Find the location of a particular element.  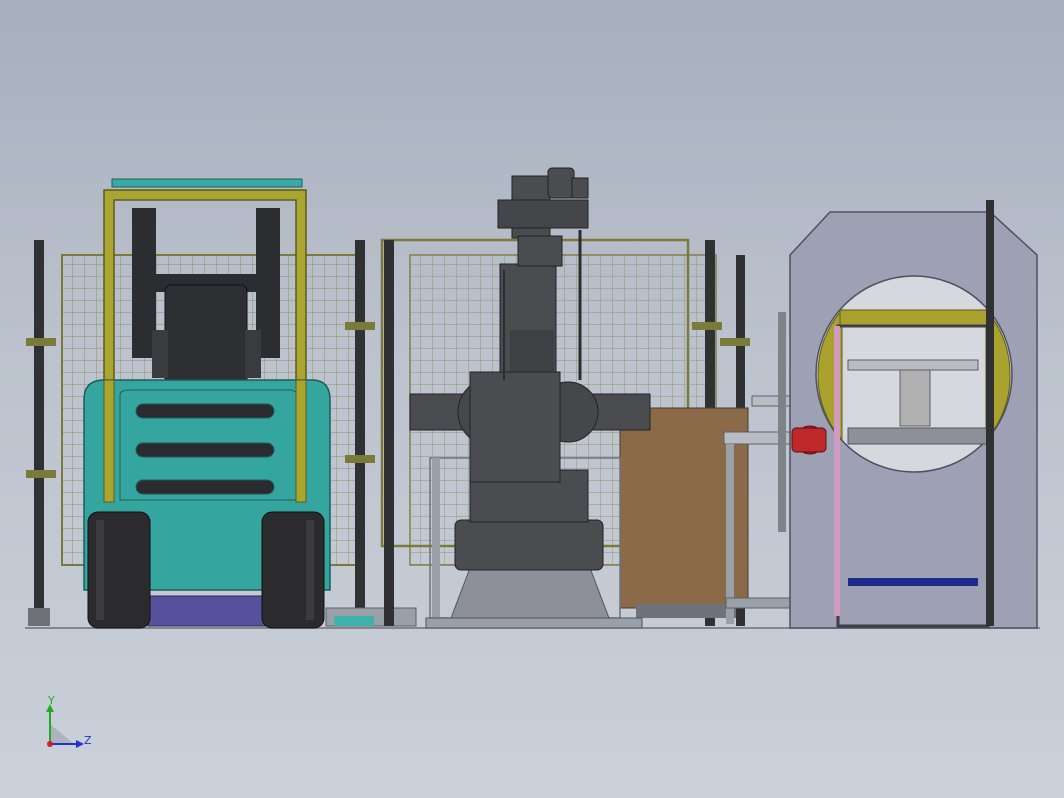

axis-label-z: Z is located at coordinates (88, 740).